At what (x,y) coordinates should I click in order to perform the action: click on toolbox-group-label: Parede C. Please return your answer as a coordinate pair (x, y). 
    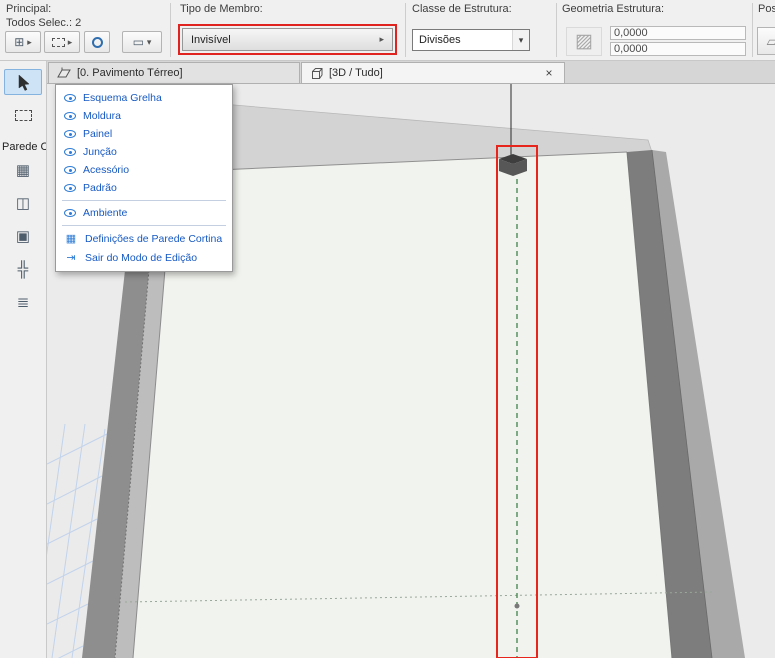
    Looking at the image, I should click on (24, 147).